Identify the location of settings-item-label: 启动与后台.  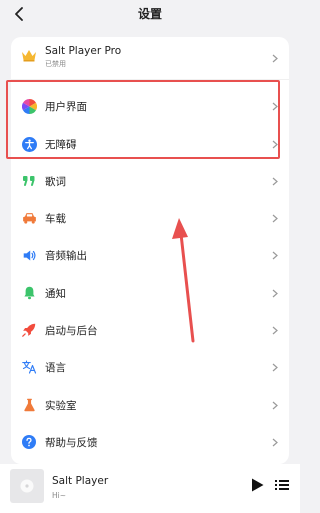
(71, 331).